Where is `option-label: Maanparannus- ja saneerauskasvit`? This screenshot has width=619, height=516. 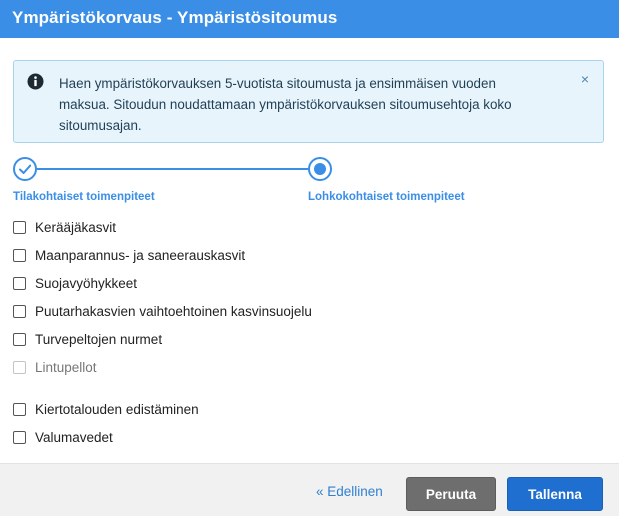
option-label: Maanparannus- ja saneerauskasvit is located at coordinates (140, 255).